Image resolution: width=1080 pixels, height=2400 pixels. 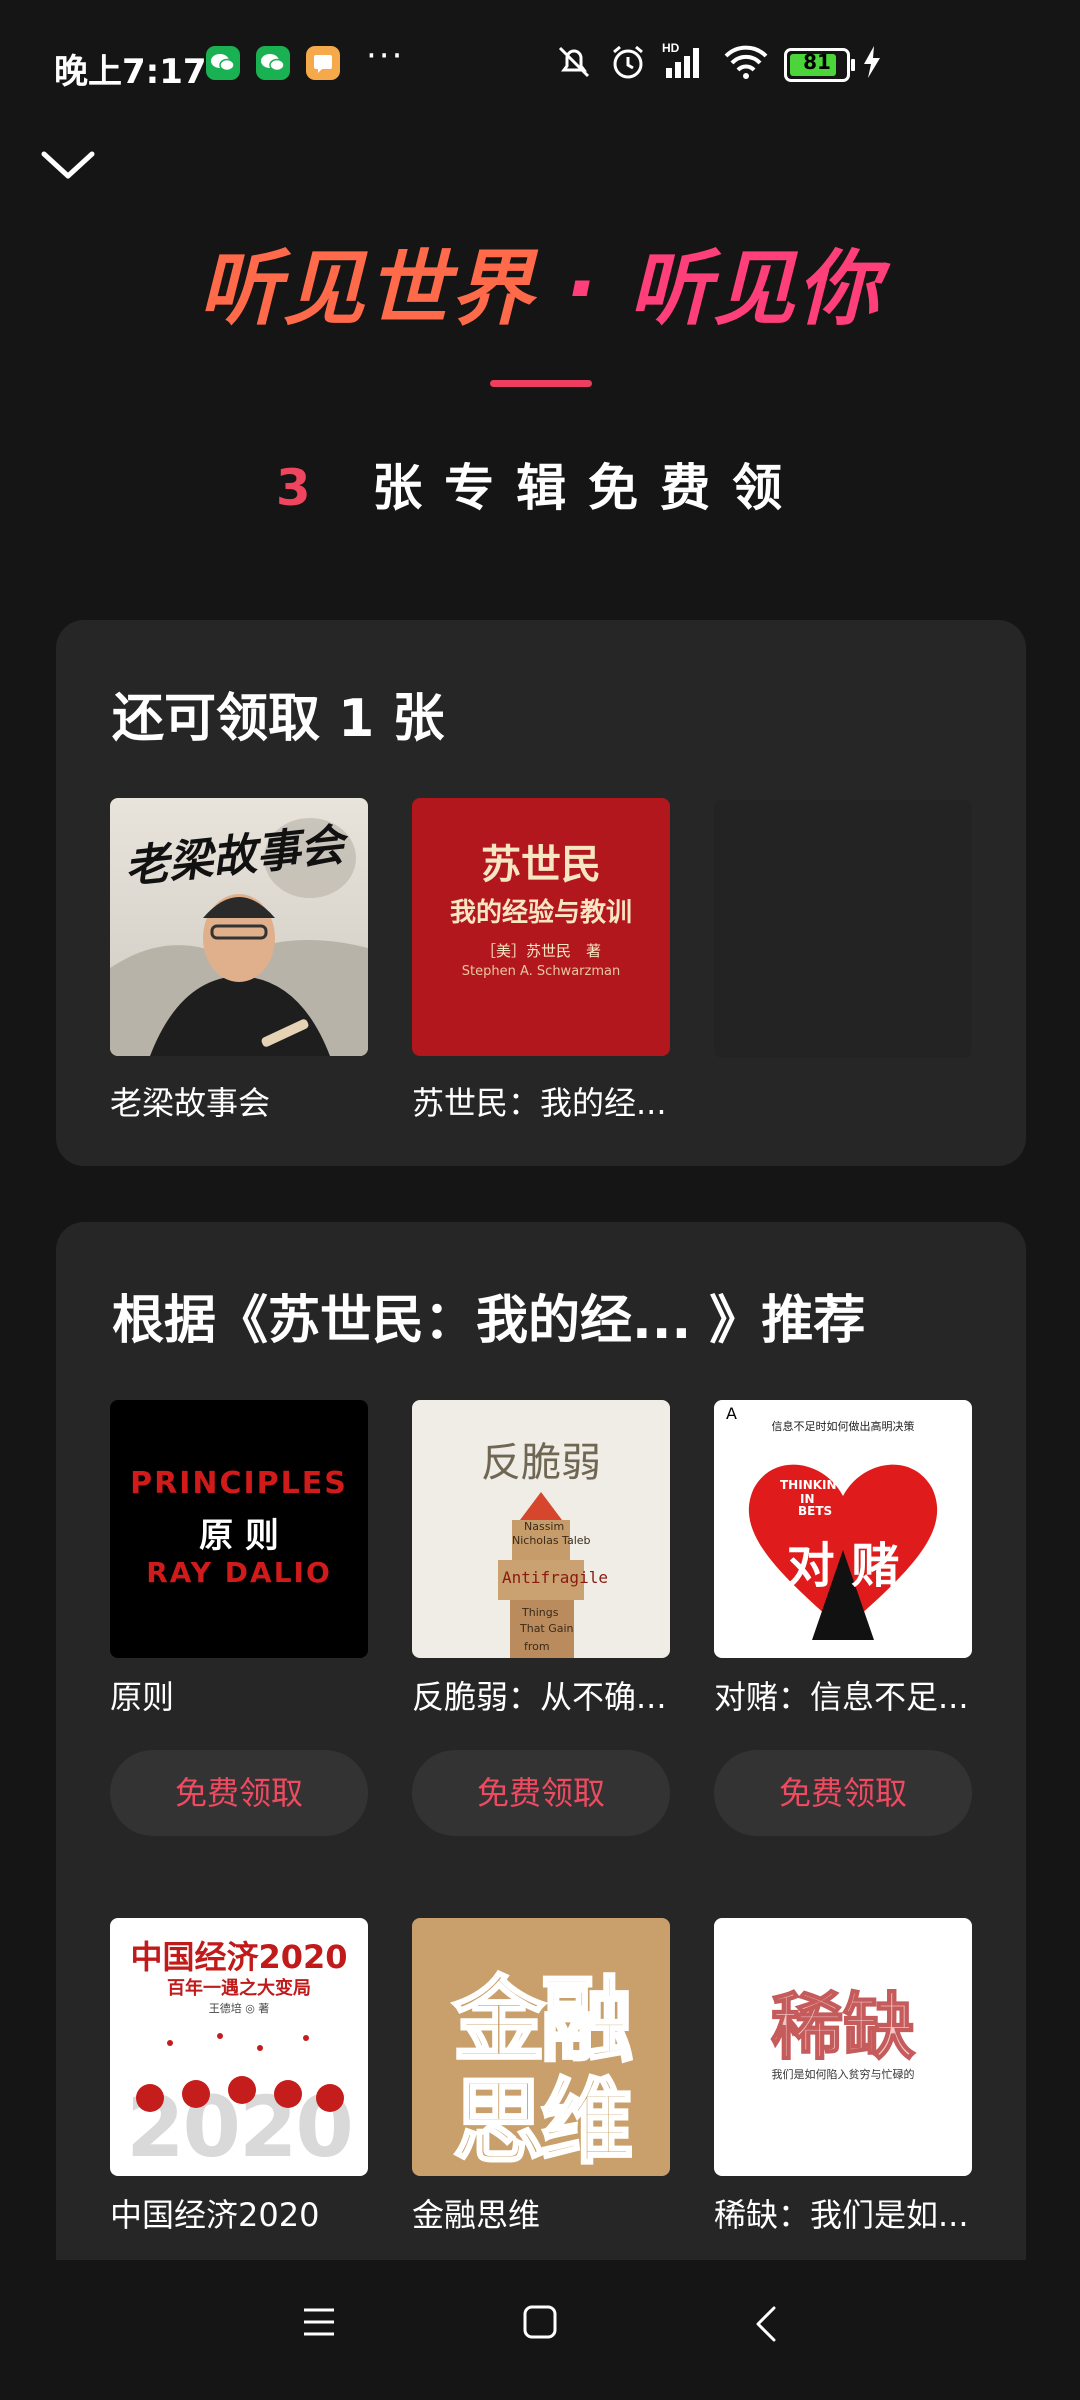 What do you see at coordinates (541, 864) in the screenshot?
I see `cover-title: 苏世民` at bounding box center [541, 864].